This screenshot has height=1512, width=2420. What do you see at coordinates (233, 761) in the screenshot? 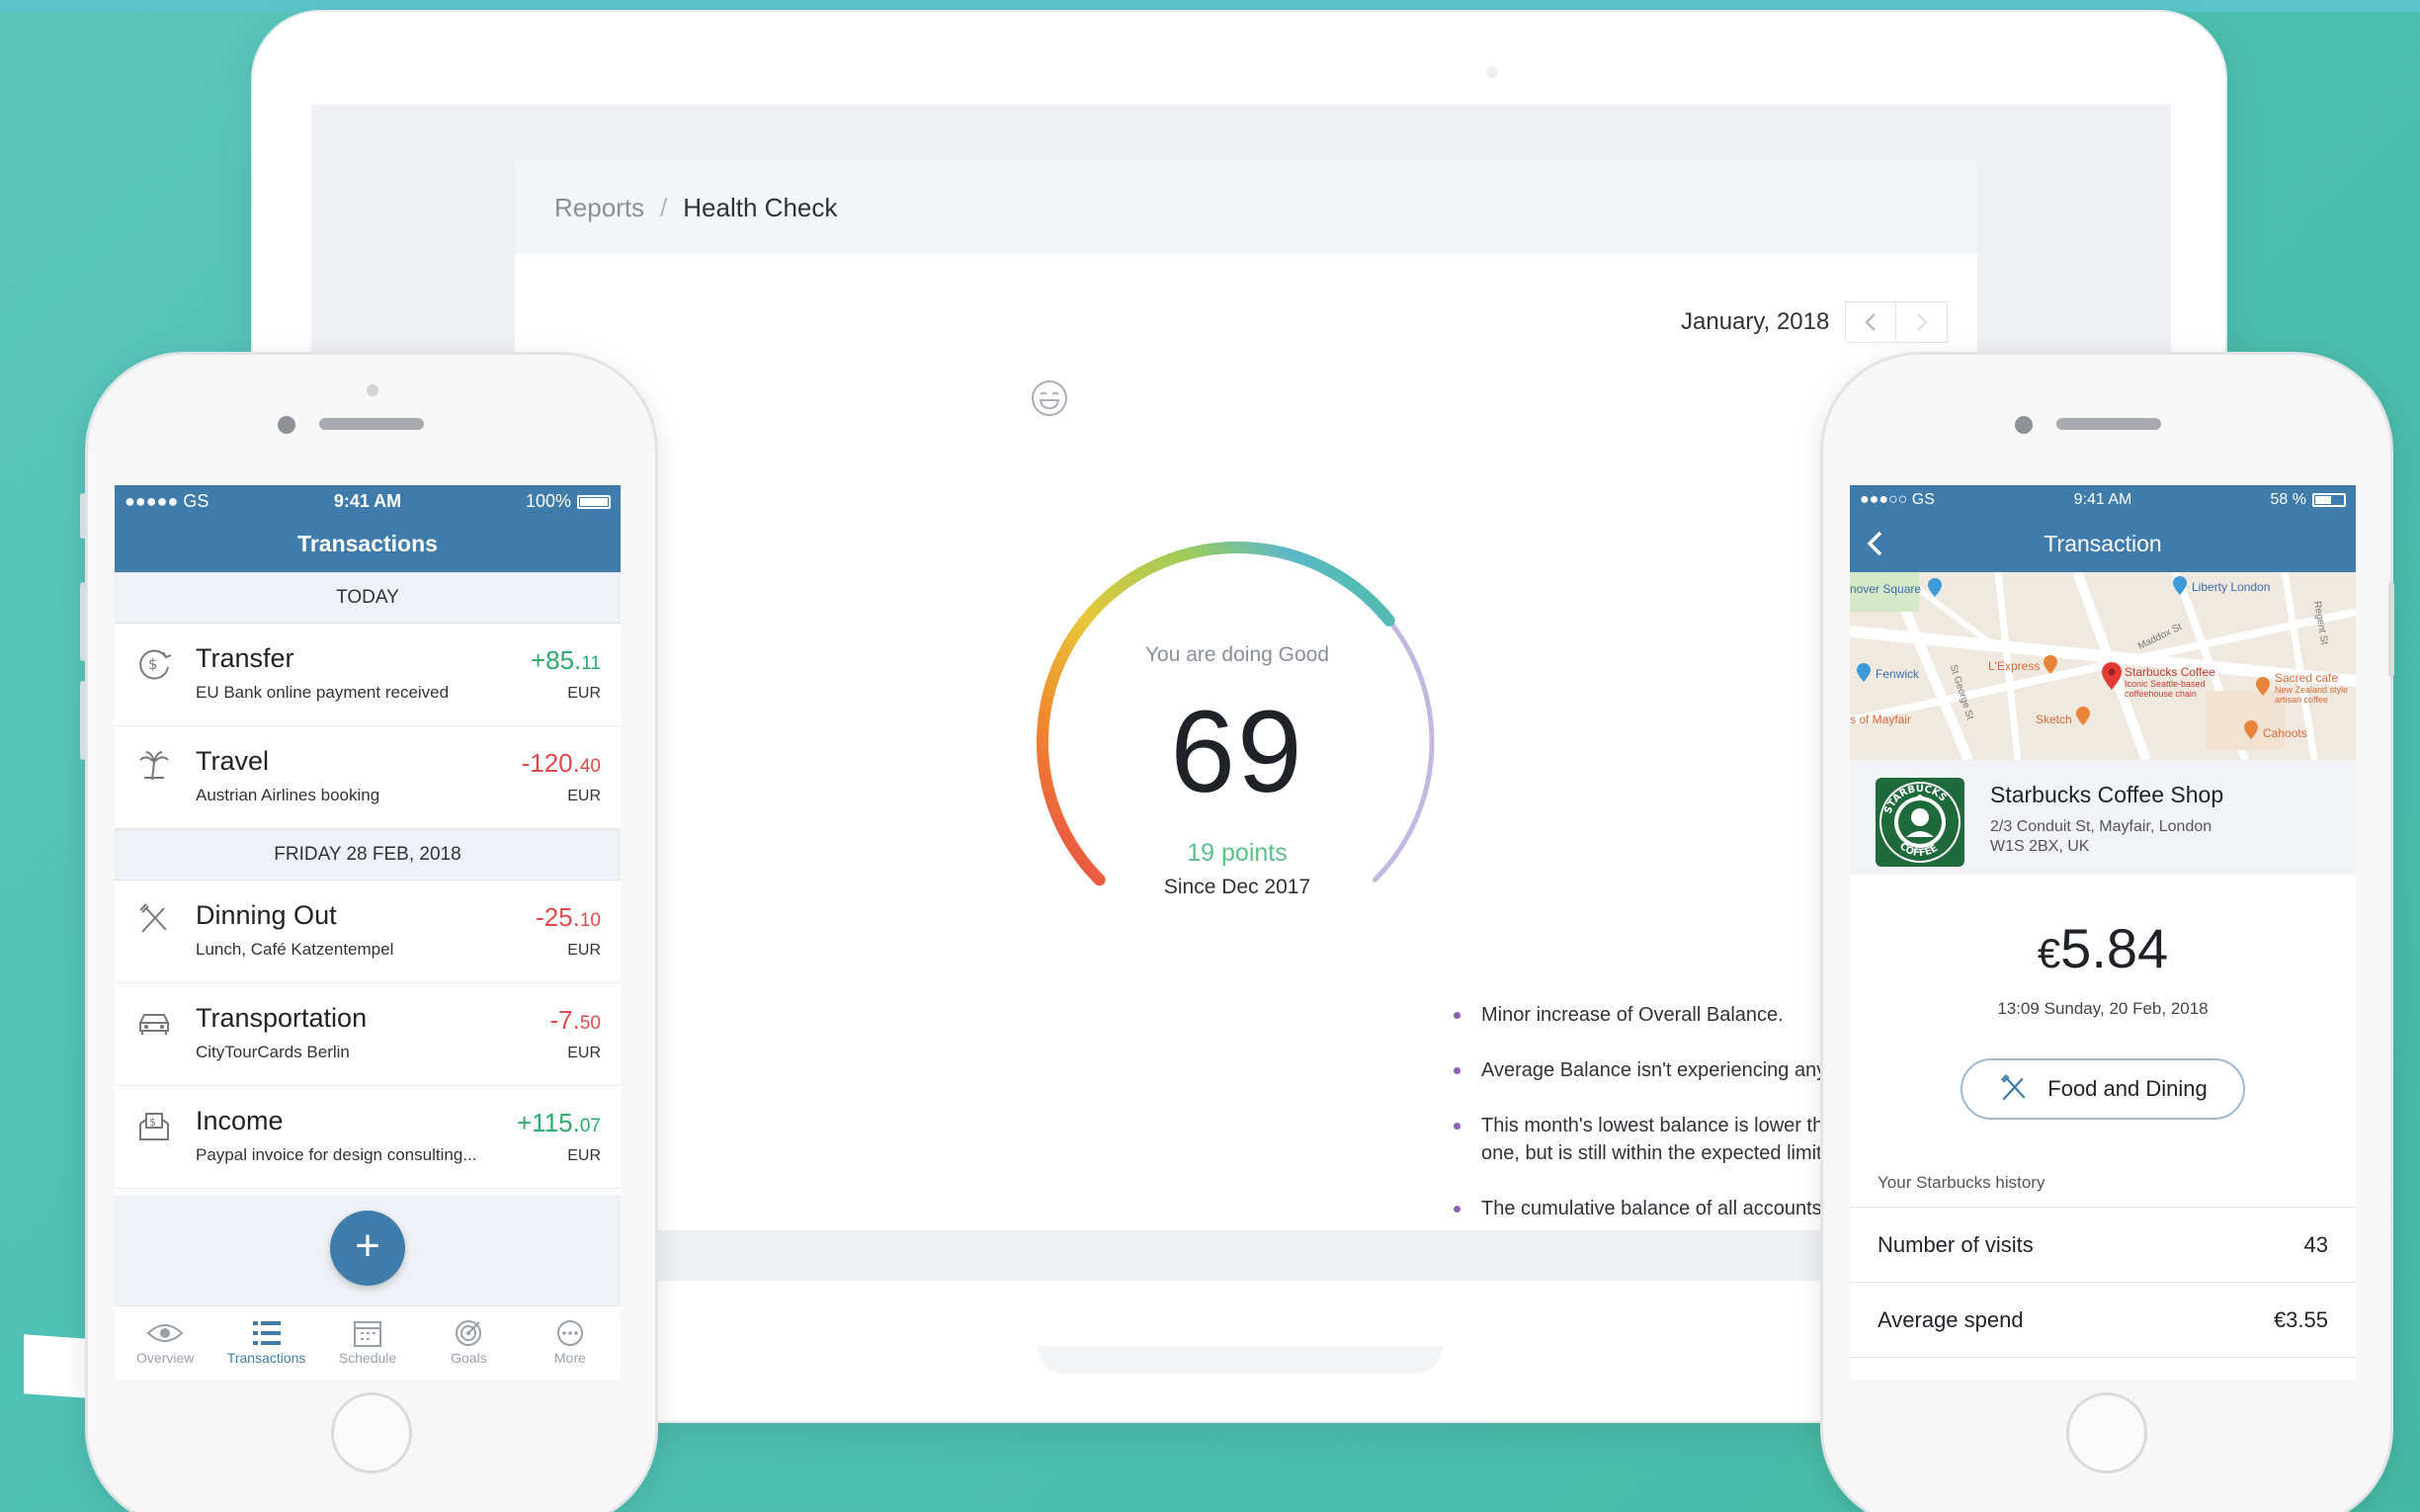
I see `transaction-title: Travel` at bounding box center [233, 761].